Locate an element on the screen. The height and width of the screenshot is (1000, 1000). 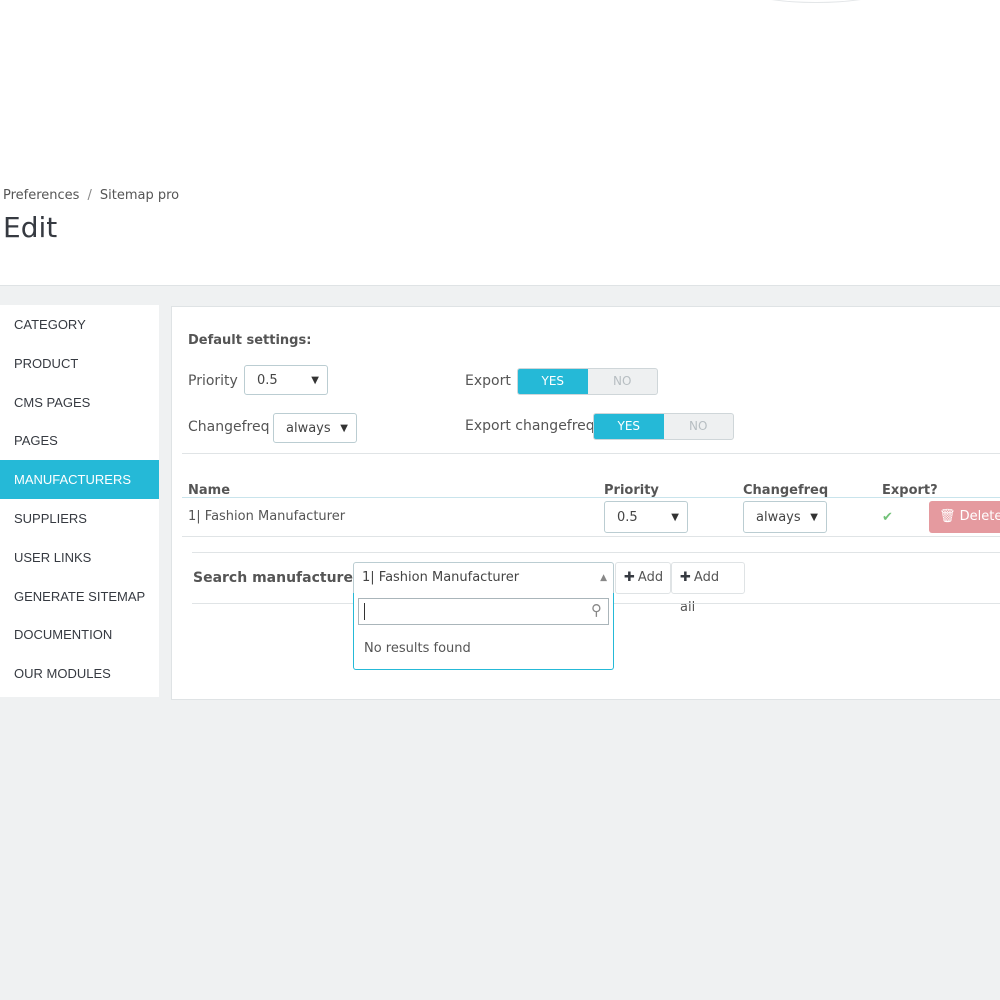
text-cursor is located at coordinates (364, 611).